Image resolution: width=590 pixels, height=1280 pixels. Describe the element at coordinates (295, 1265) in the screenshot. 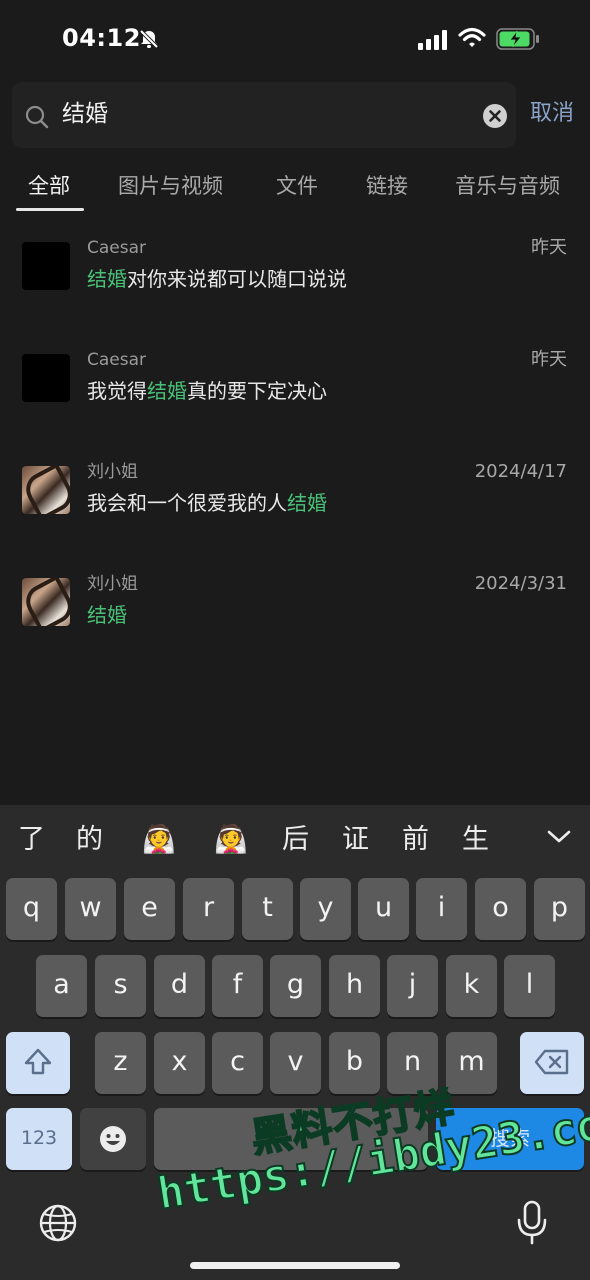

I see `home-indicator` at that location.